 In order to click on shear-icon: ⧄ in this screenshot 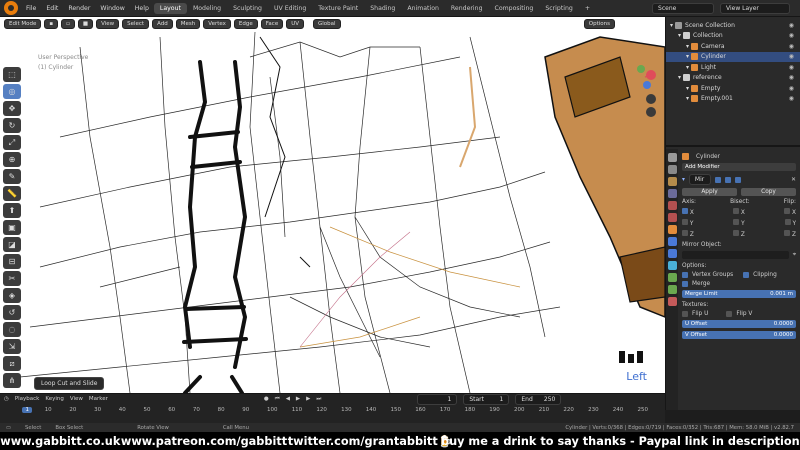, I will do `click(12, 363)`.